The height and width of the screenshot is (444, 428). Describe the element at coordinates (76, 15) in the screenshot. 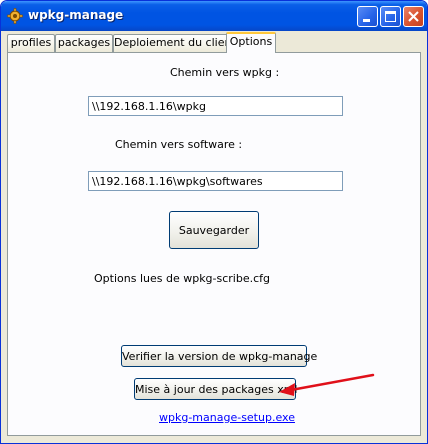

I see `window-title: wpkg-manage` at that location.